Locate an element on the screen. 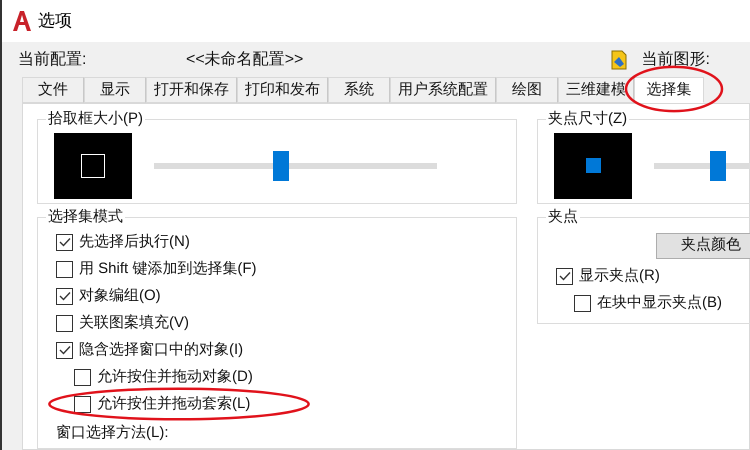 The width and height of the screenshot is (750, 450). tab: 系统 is located at coordinates (359, 90).